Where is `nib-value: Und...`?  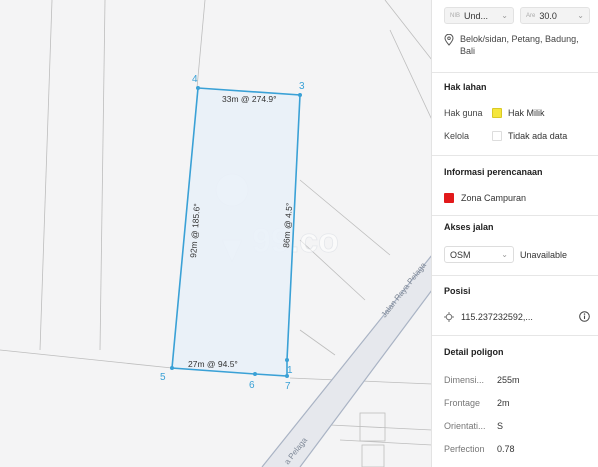 nib-value: Und... is located at coordinates (476, 15).